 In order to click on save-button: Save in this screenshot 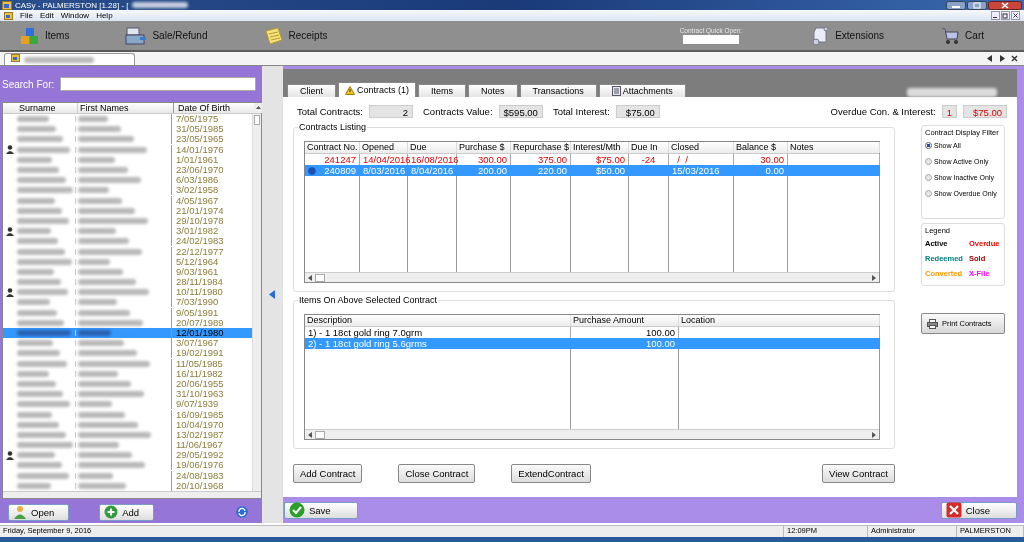, I will do `click(321, 510)`.